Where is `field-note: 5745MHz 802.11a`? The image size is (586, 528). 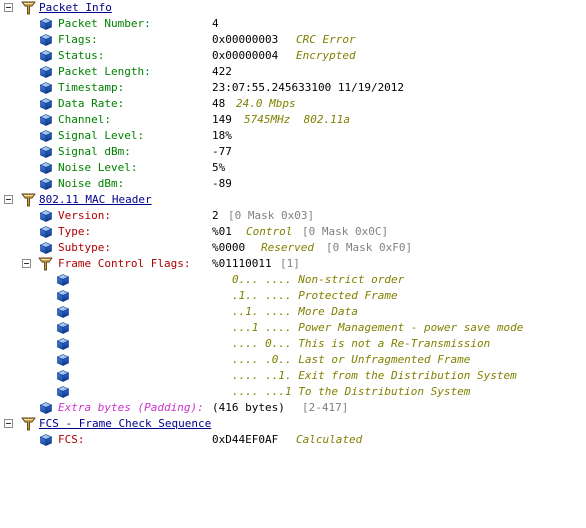 field-note: 5745MHz 802.11a is located at coordinates (297, 119).